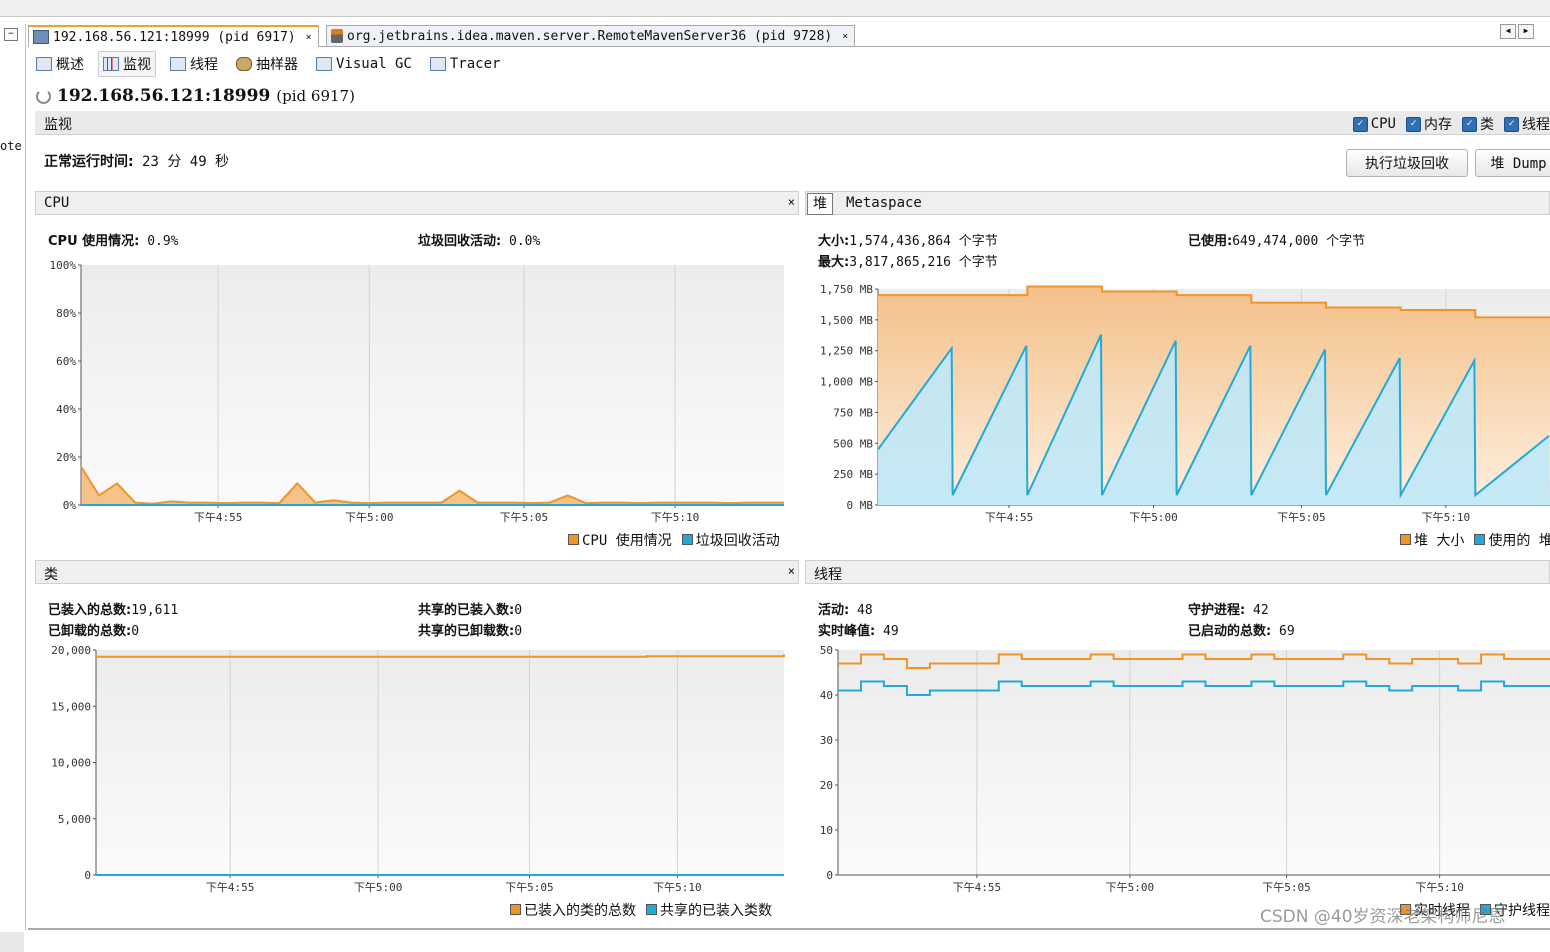 The width and height of the screenshot is (1550, 952). What do you see at coordinates (826, 785) in the screenshot?
I see `y-tick-label: 20` at bounding box center [826, 785].